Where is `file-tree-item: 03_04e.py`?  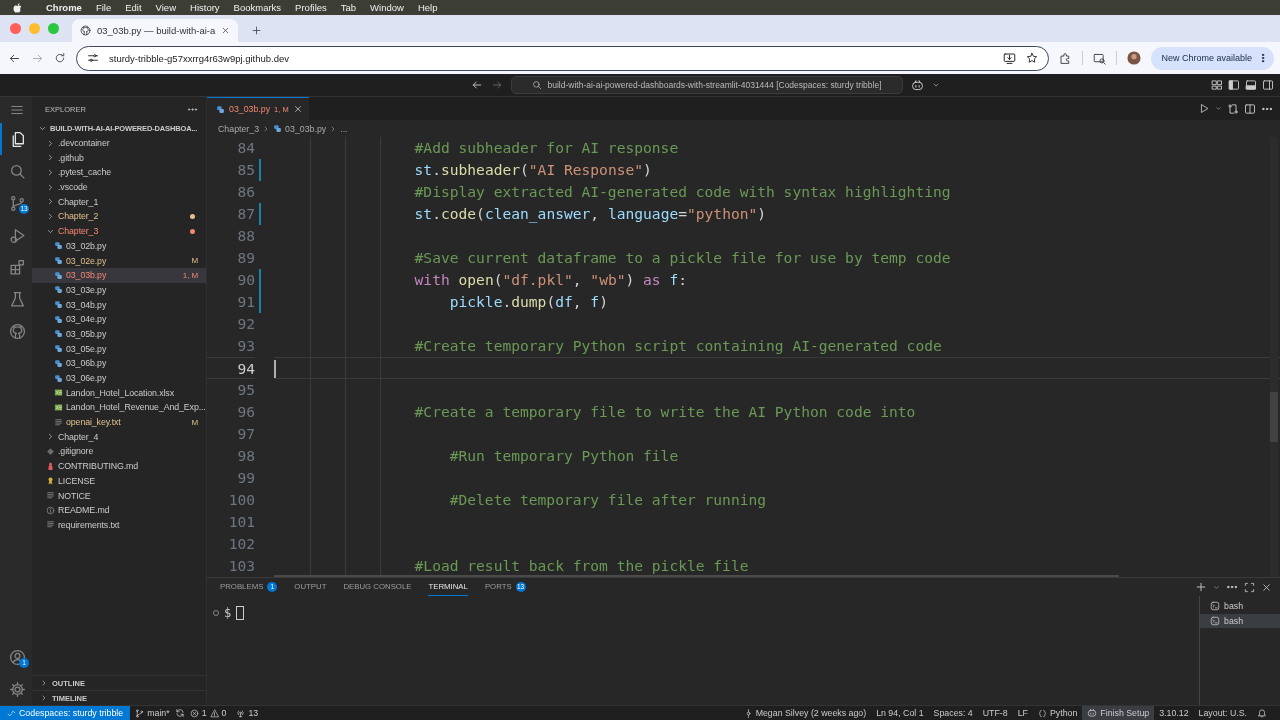
file-tree-item: 03_04e.py is located at coordinates (119, 319).